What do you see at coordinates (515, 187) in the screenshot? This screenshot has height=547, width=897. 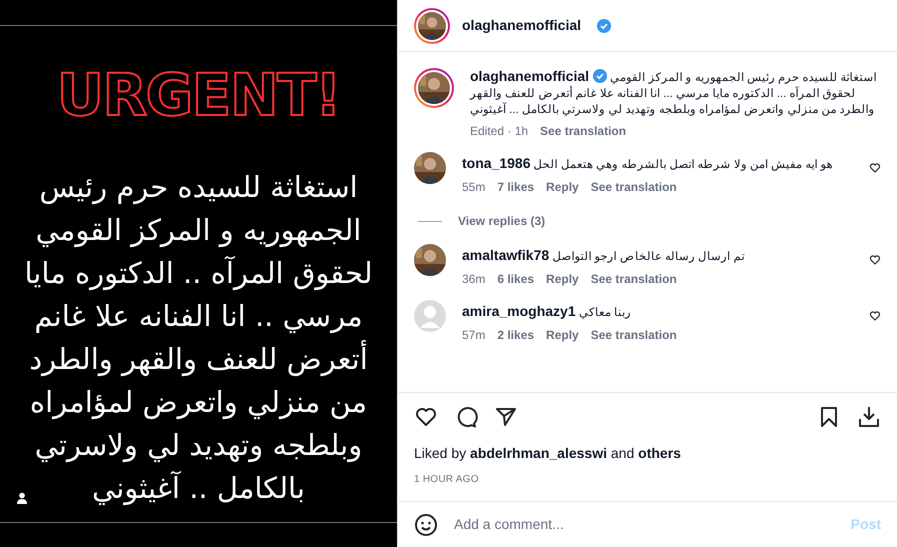 I see `likes-count: 7 likes` at bounding box center [515, 187].